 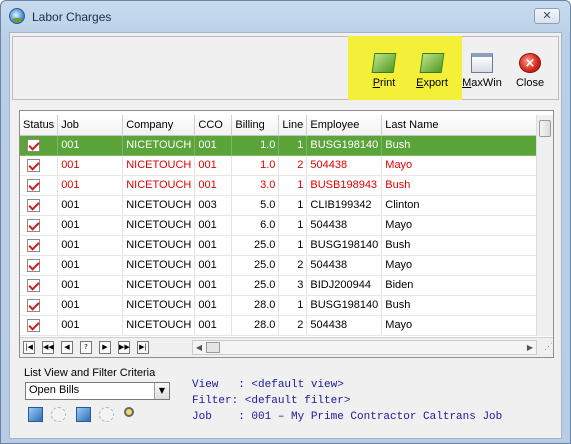 I want to click on table-row: 001 NICETOUCH 001 6.0 1 504438 Mayo, so click(x=284, y=225).